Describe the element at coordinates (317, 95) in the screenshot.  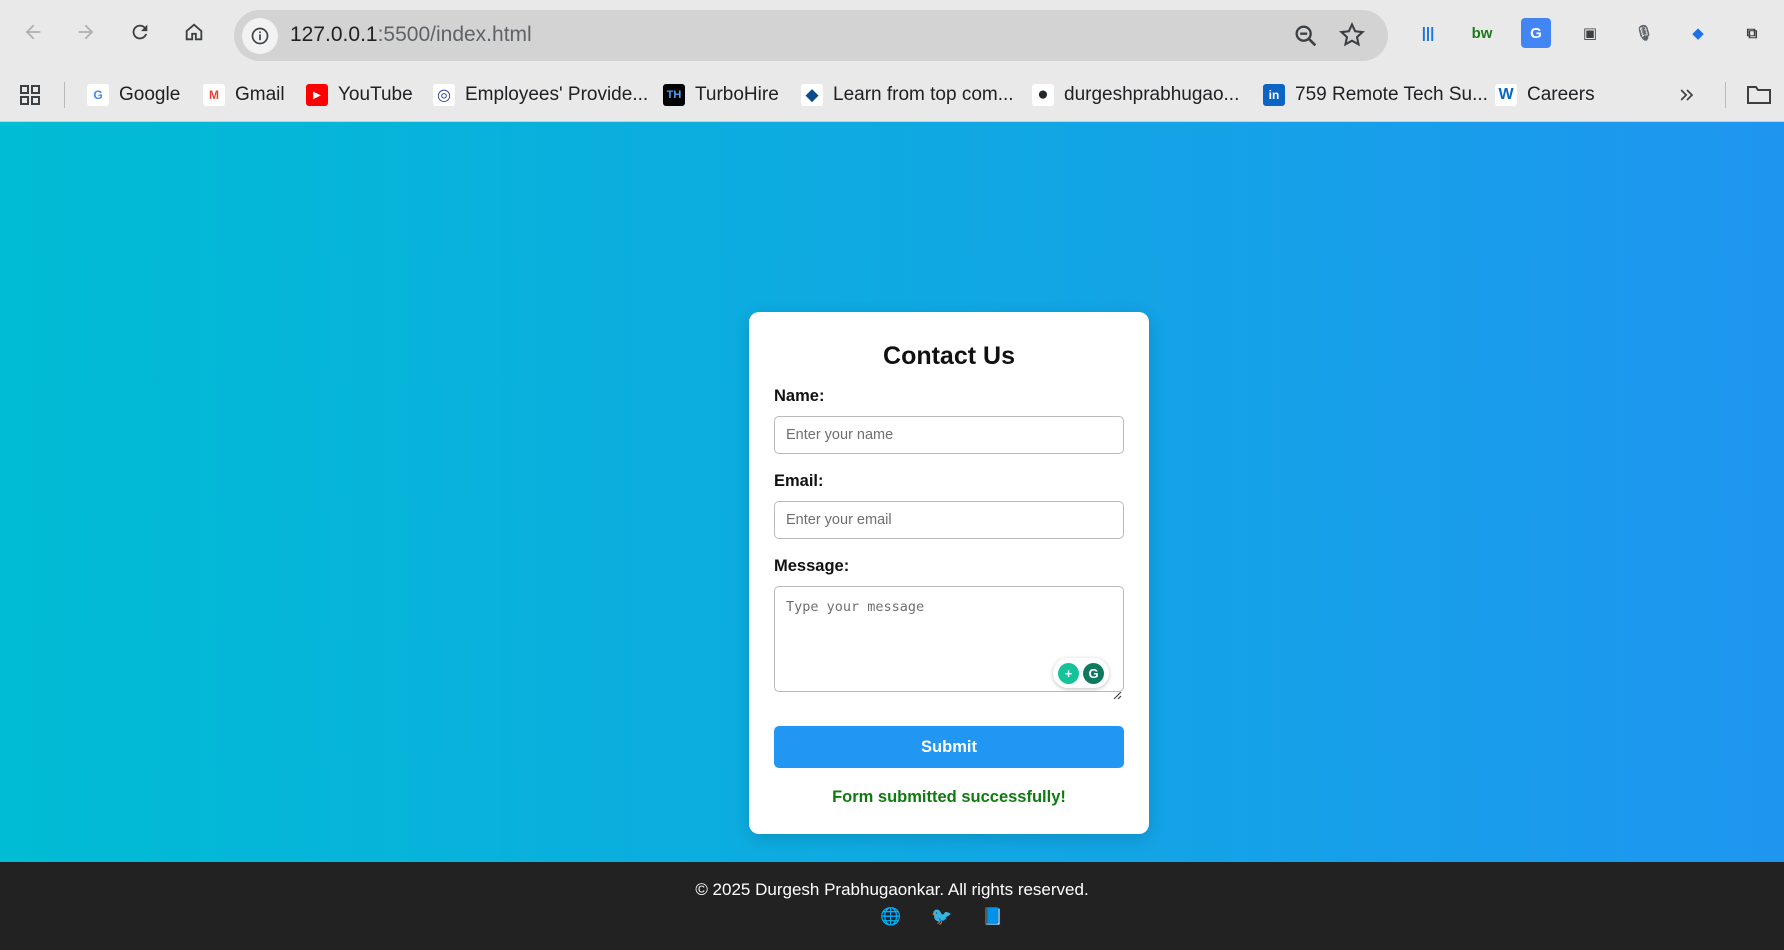
I see `youtube-icon: ▶` at that location.